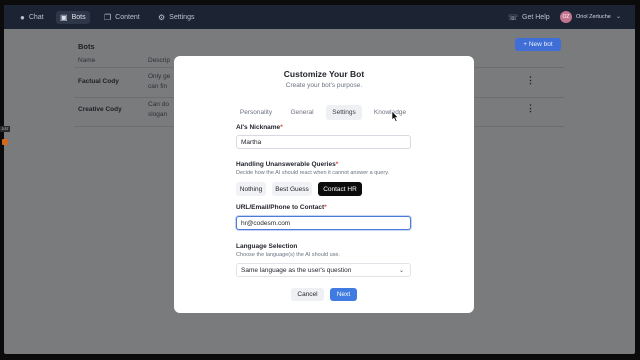  I want to click on tab-general: General, so click(302, 112).